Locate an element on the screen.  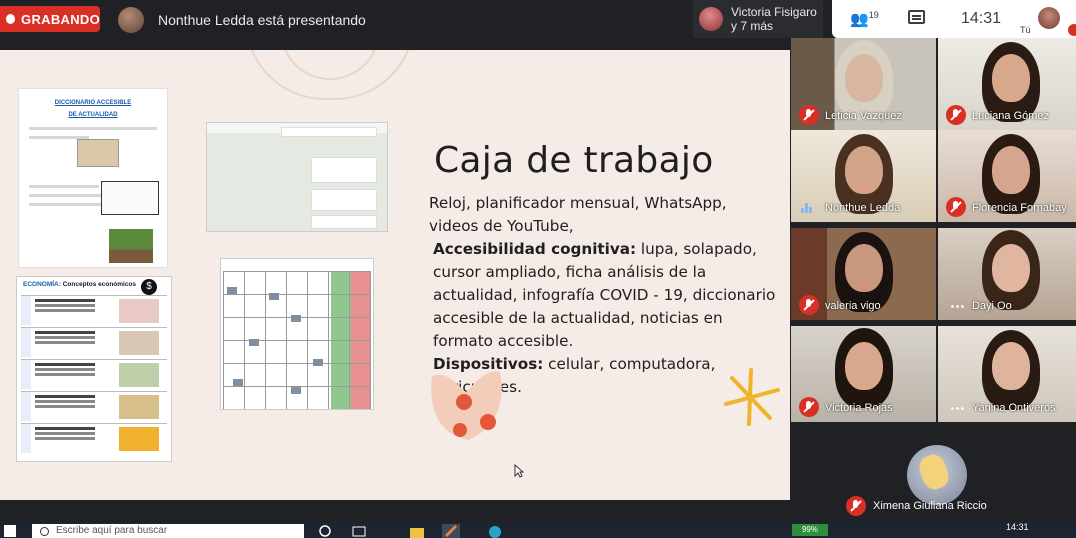
participant-tile: Nonthue Ledda is located at coordinates (863, 176).